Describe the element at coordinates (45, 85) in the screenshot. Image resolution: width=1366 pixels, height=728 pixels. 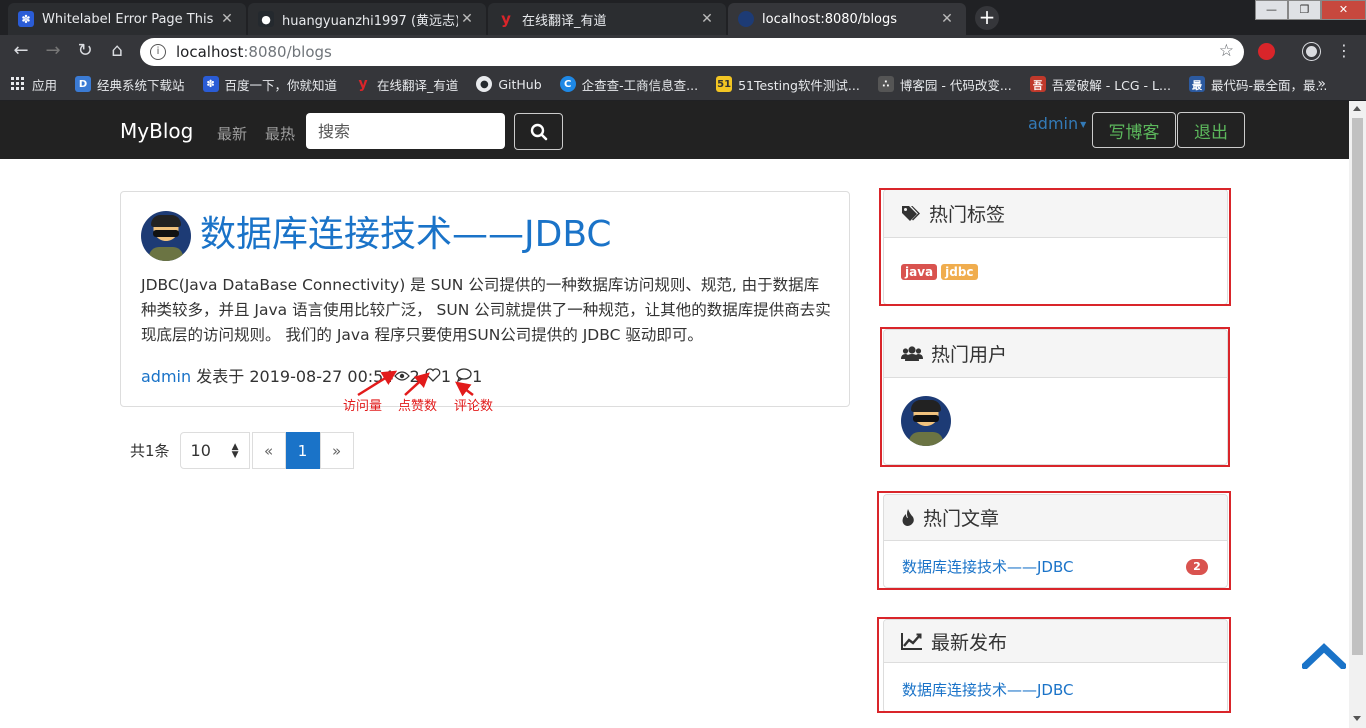
I see `bookmark-label: 应用` at that location.